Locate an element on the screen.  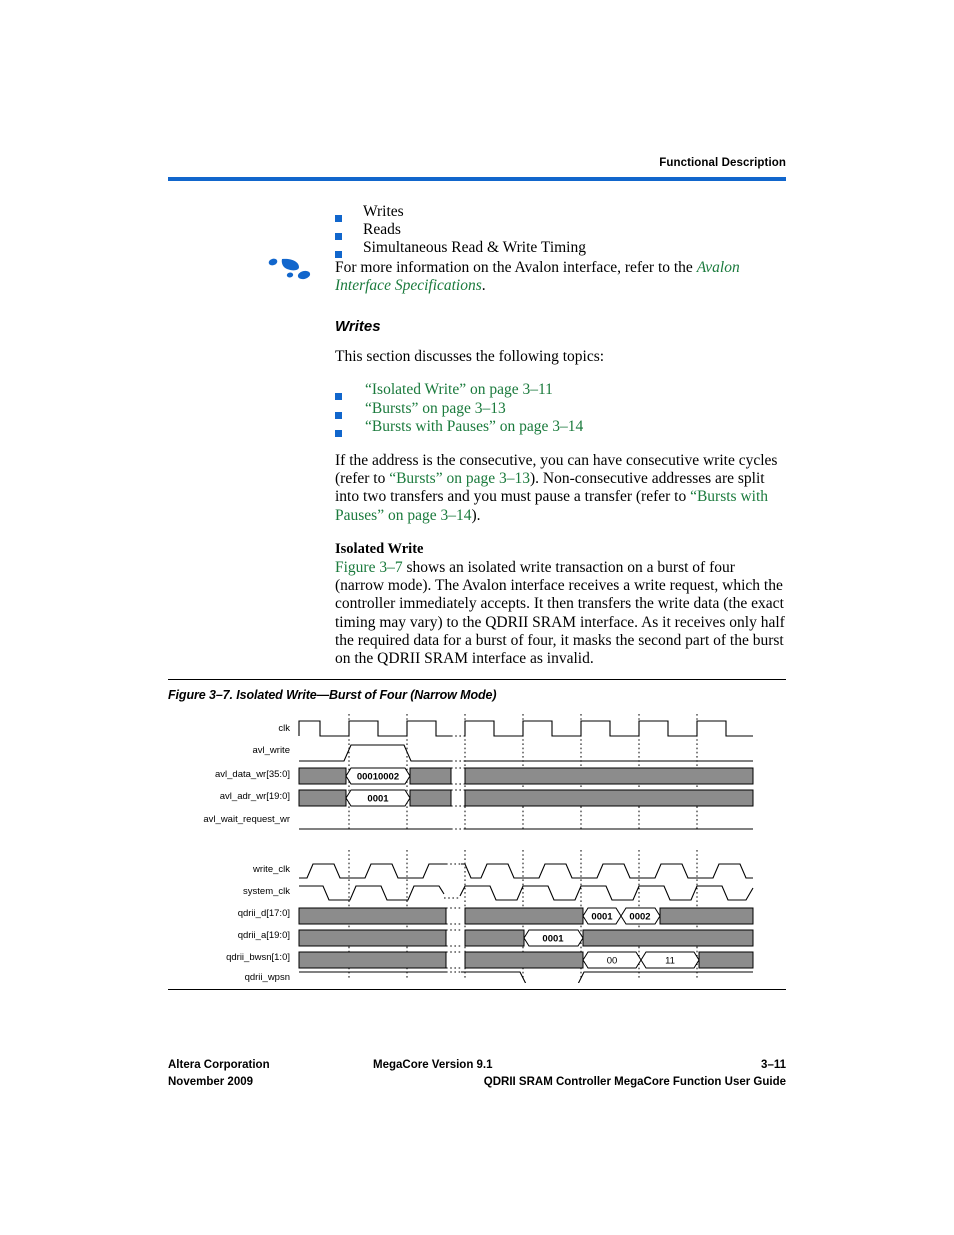
waveform-avl-data-wr: 00010002 is located at coordinates (526, 776).